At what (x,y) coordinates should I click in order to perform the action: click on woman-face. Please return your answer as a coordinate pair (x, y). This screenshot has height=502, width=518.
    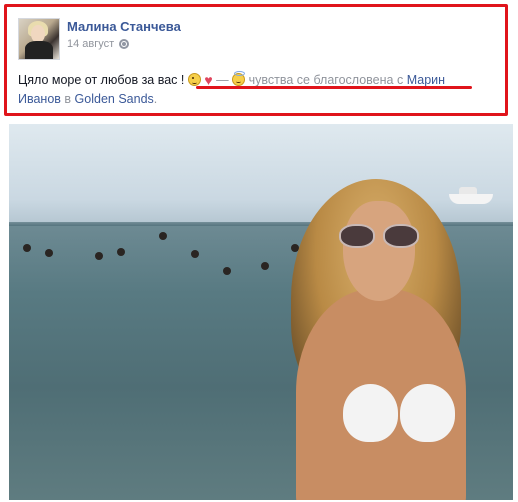
    Looking at the image, I should click on (379, 251).